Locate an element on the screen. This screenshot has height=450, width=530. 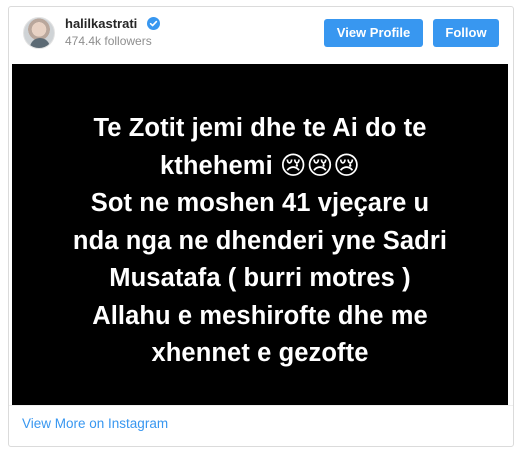
follow-button: Follow is located at coordinates (466, 33).